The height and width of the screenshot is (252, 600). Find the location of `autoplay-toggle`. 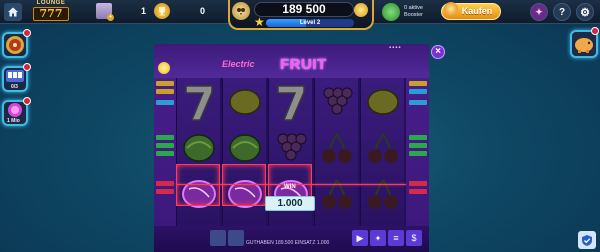

autoplay-toggle is located at coordinates (218, 238).